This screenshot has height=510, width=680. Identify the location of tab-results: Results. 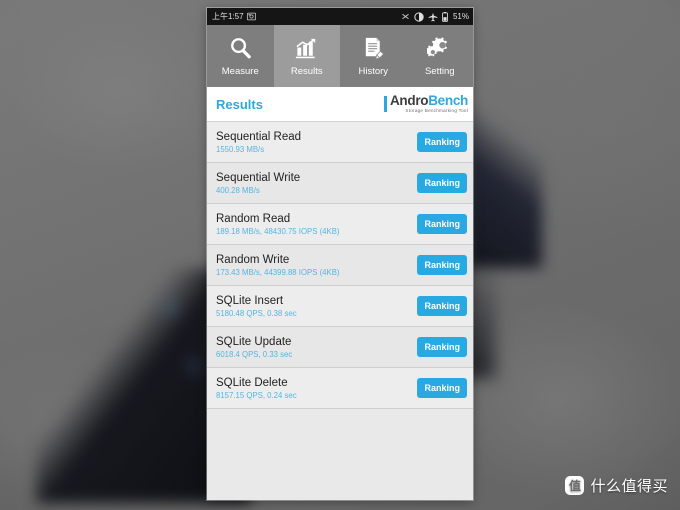
(306, 56).